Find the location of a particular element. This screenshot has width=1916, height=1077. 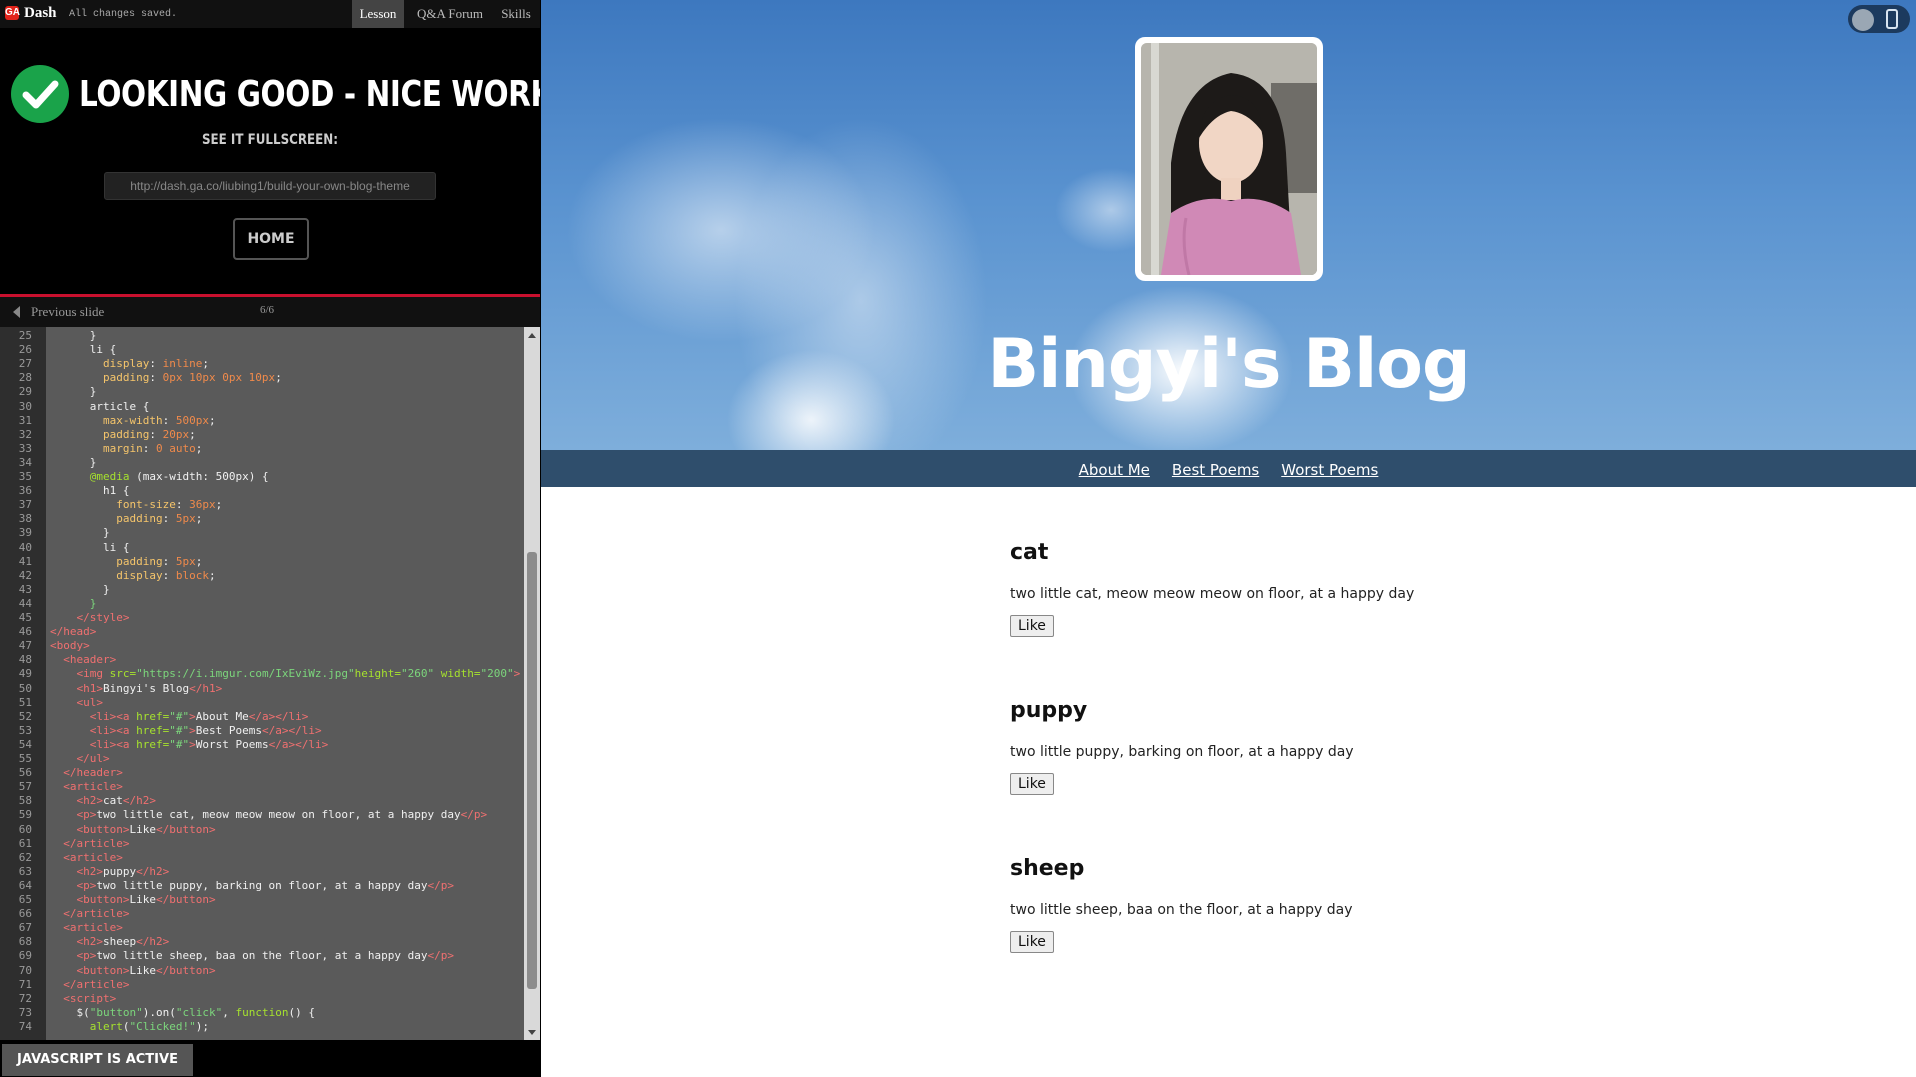

code-line: h1 { is located at coordinates (90, 491).